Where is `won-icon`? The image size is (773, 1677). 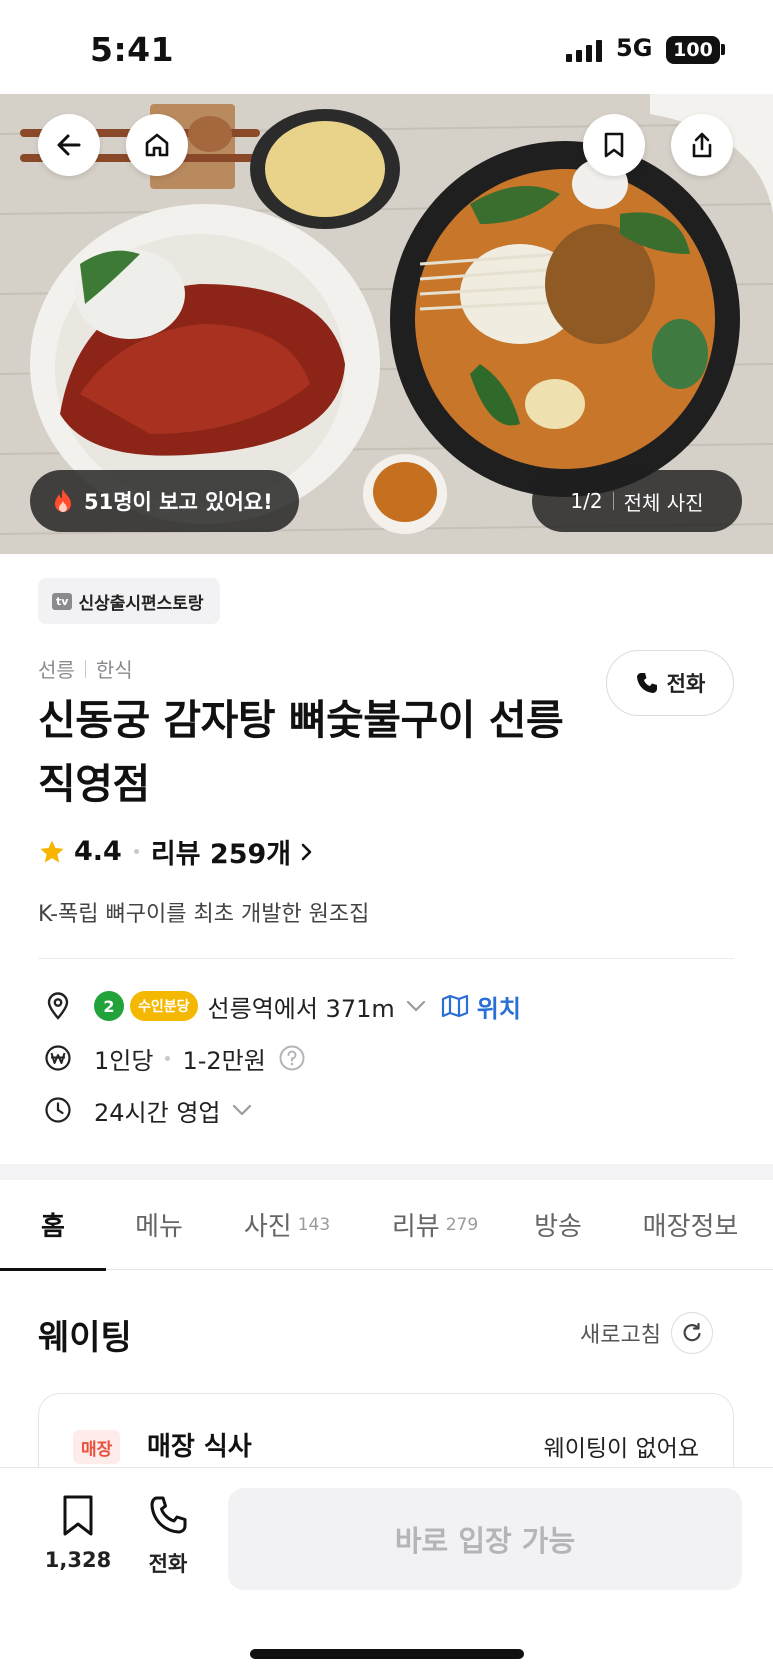
won-icon is located at coordinates (58, 1058).